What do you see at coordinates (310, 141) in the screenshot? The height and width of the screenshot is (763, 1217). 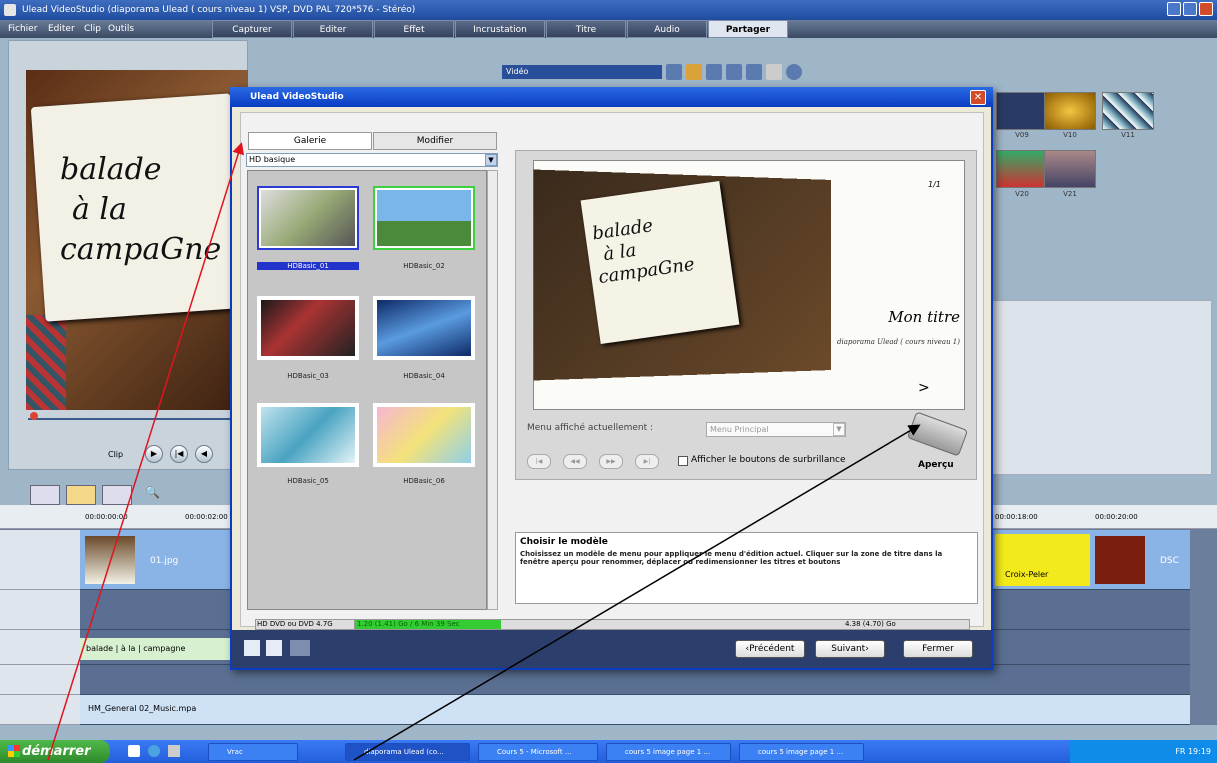 I see `tab-galerie: Galerie` at bounding box center [310, 141].